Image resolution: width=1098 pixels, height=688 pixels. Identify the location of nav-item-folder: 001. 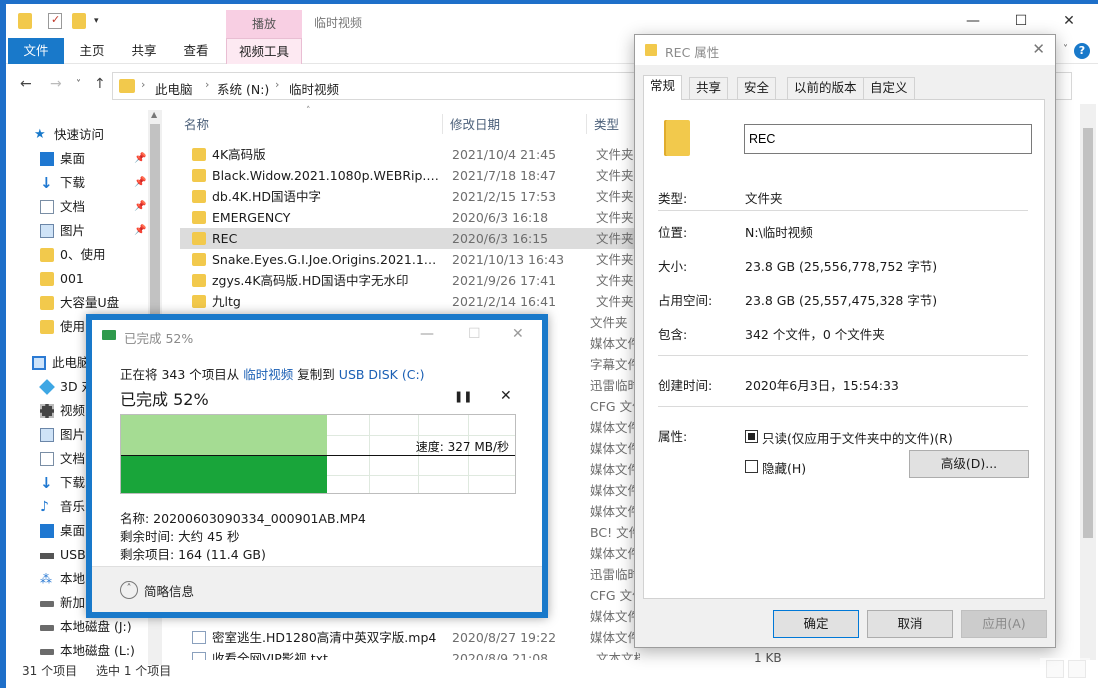
(81, 279).